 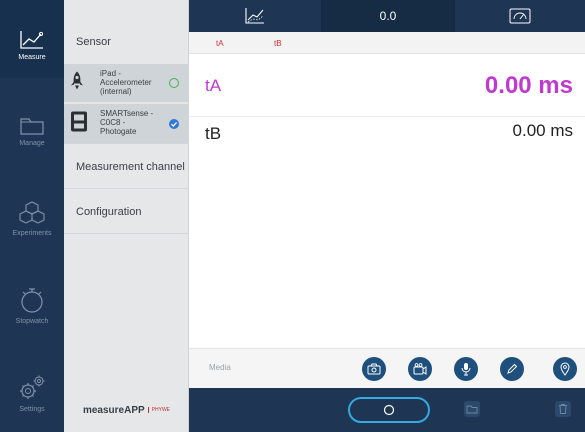 I want to click on video-button, so click(x=420, y=369).